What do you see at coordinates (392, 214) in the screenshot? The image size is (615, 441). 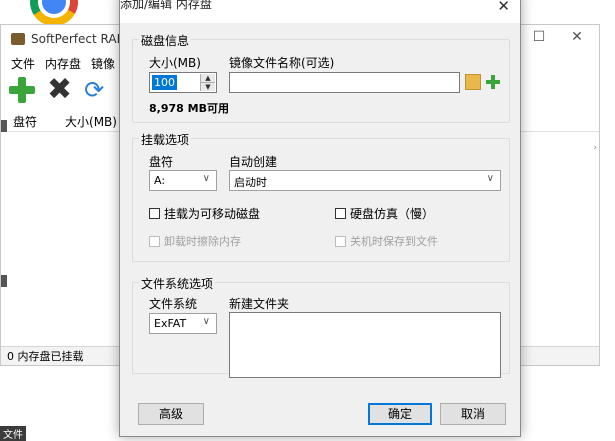 I see `hdd-emulation-label: 硬盘仿真（慢）` at bounding box center [392, 214].